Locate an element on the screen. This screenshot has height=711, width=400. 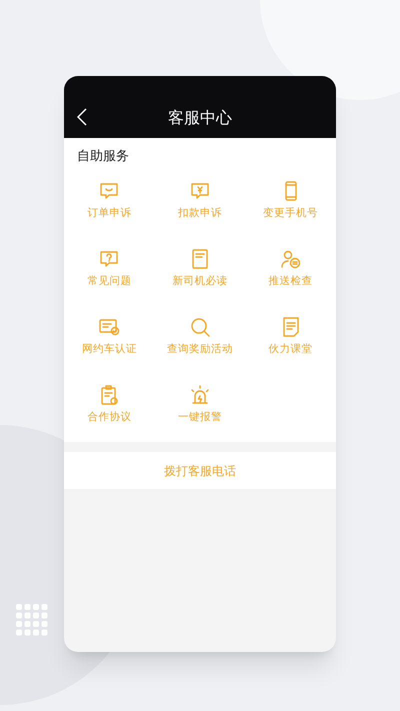
user-icon is located at coordinates (291, 259).